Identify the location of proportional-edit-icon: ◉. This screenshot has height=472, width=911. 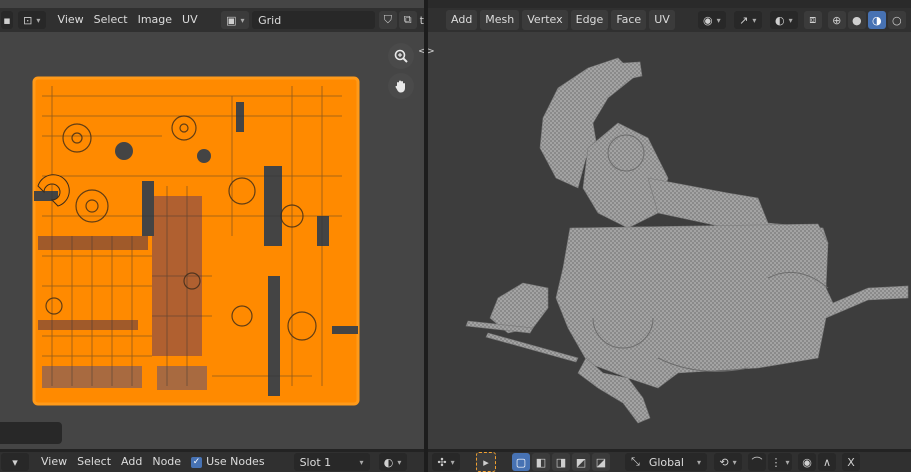
(807, 462).